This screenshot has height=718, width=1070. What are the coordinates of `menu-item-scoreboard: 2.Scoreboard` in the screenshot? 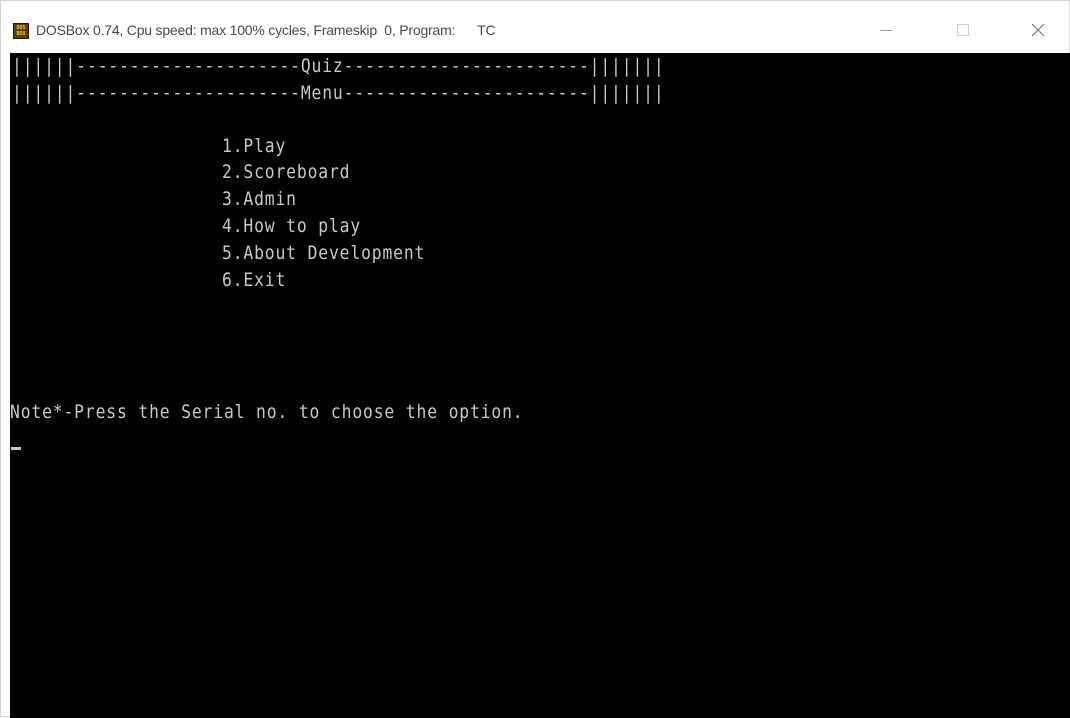 It's located at (286, 172).